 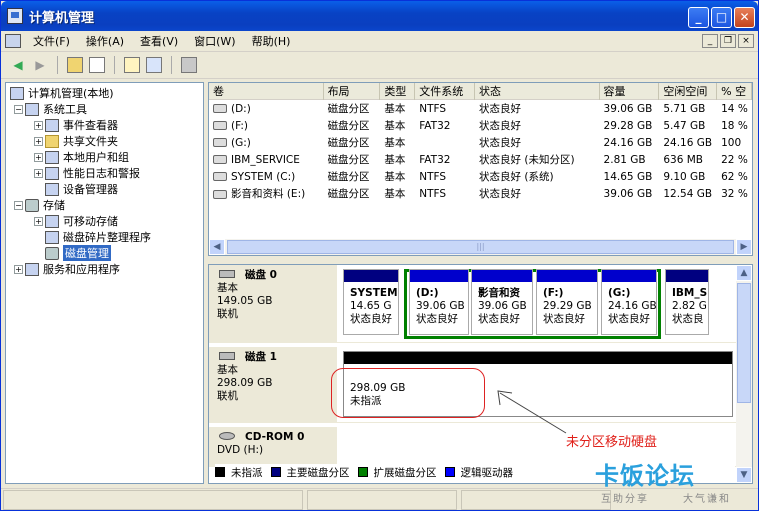 What do you see at coordinates (153, 500) in the screenshot?
I see `status-pane` at bounding box center [153, 500].